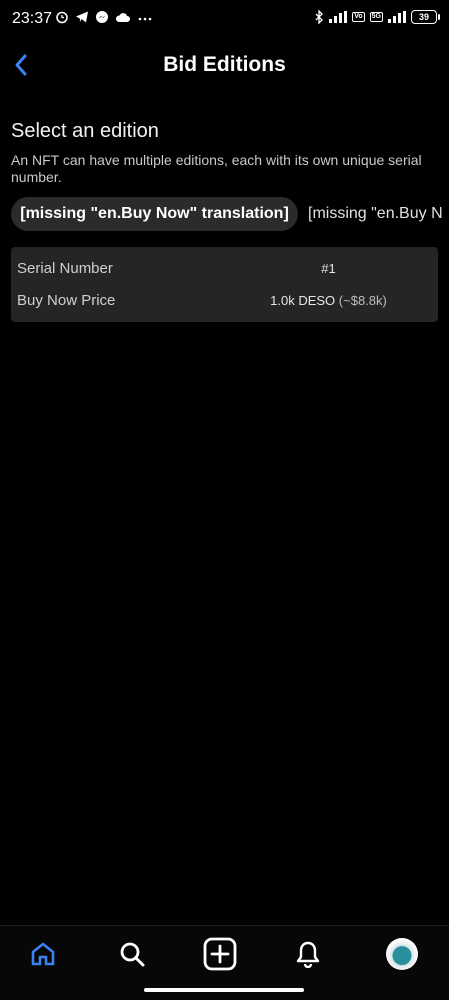  I want to click on nav-home, so click(43, 954).